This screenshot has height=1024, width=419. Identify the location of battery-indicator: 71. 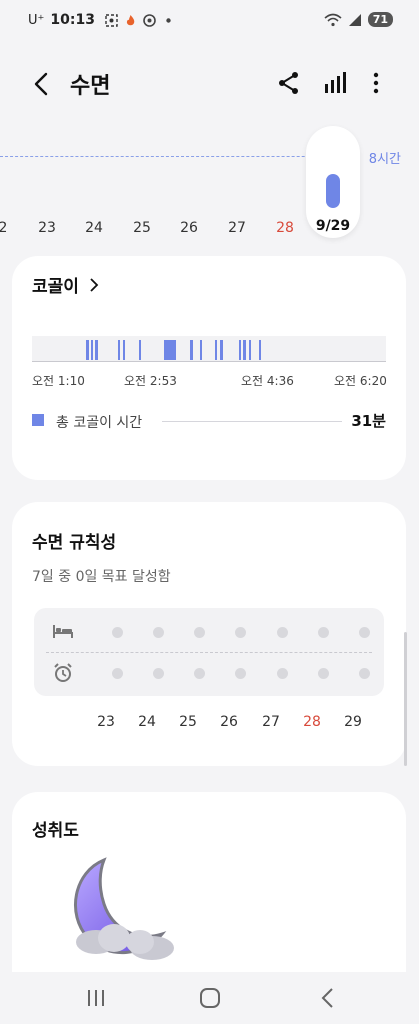
(380, 19).